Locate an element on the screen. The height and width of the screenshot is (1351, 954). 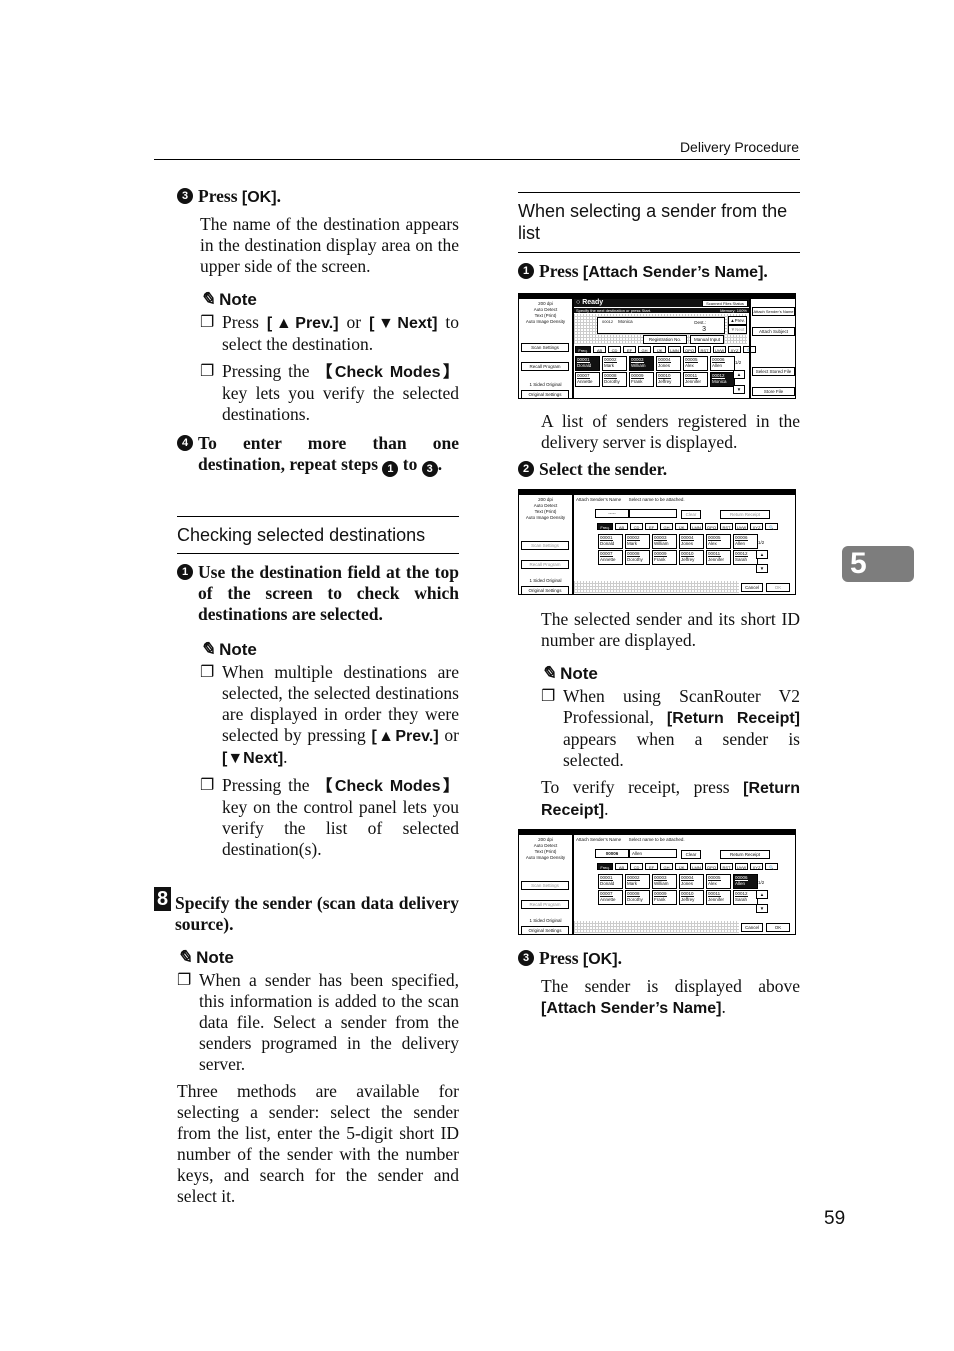
manual-input-button: Manual Input is located at coordinates (707, 339).